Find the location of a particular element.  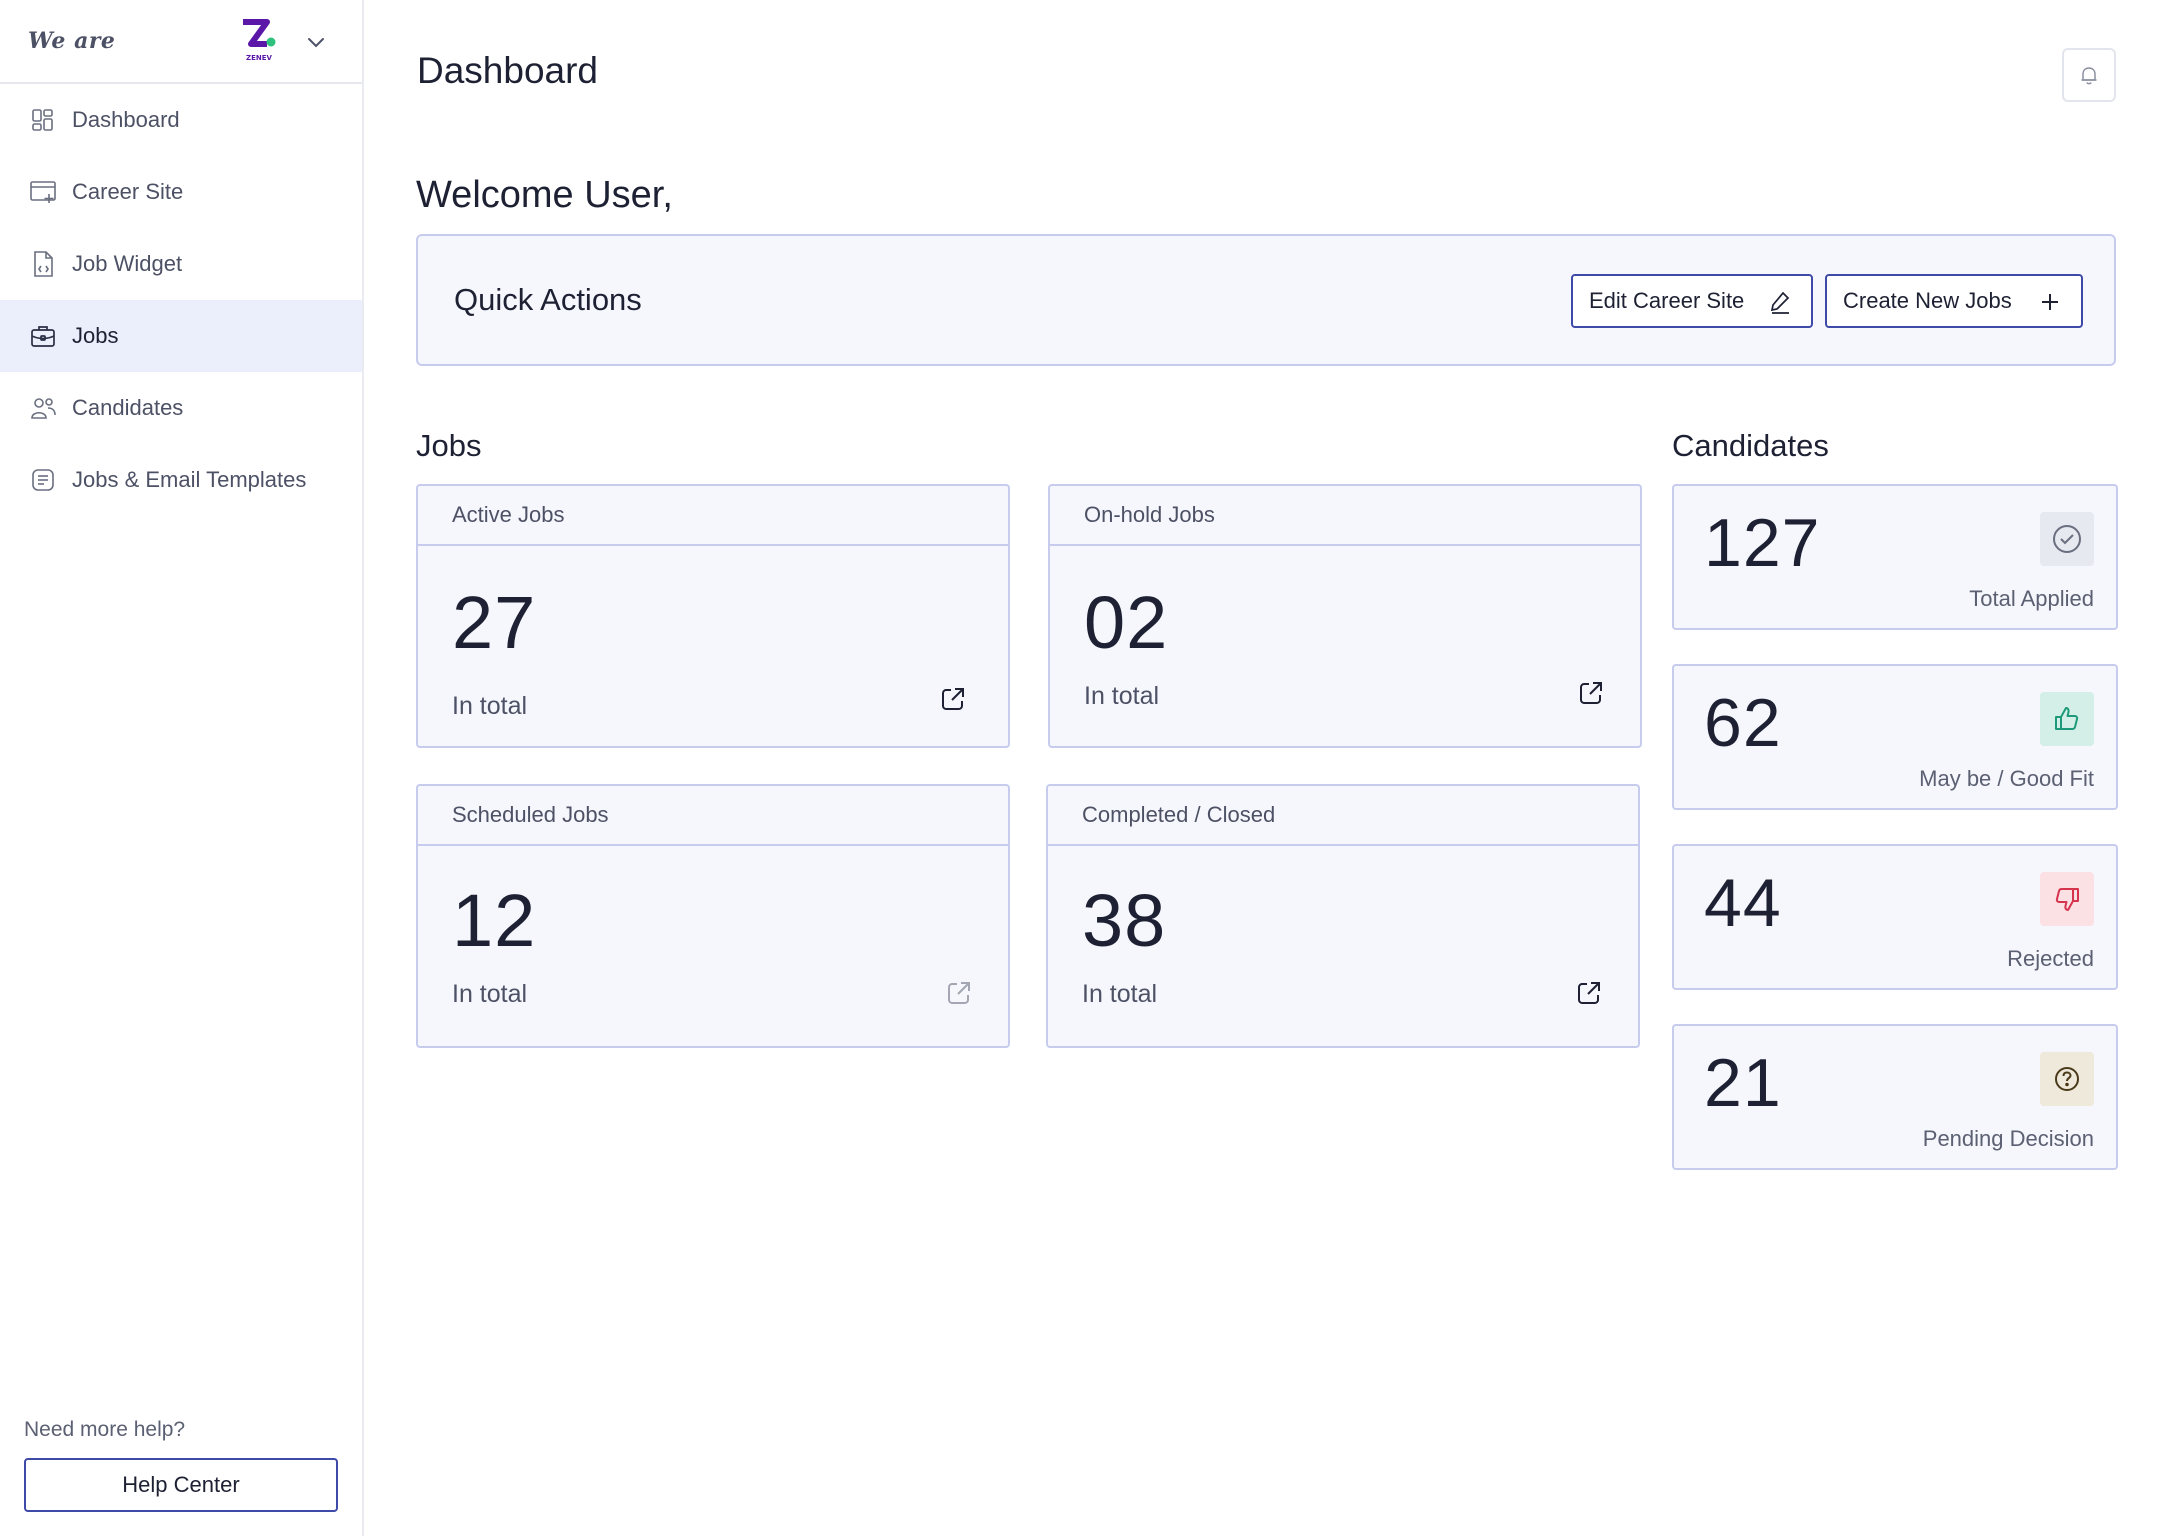

notifications-button is located at coordinates (2089, 75).